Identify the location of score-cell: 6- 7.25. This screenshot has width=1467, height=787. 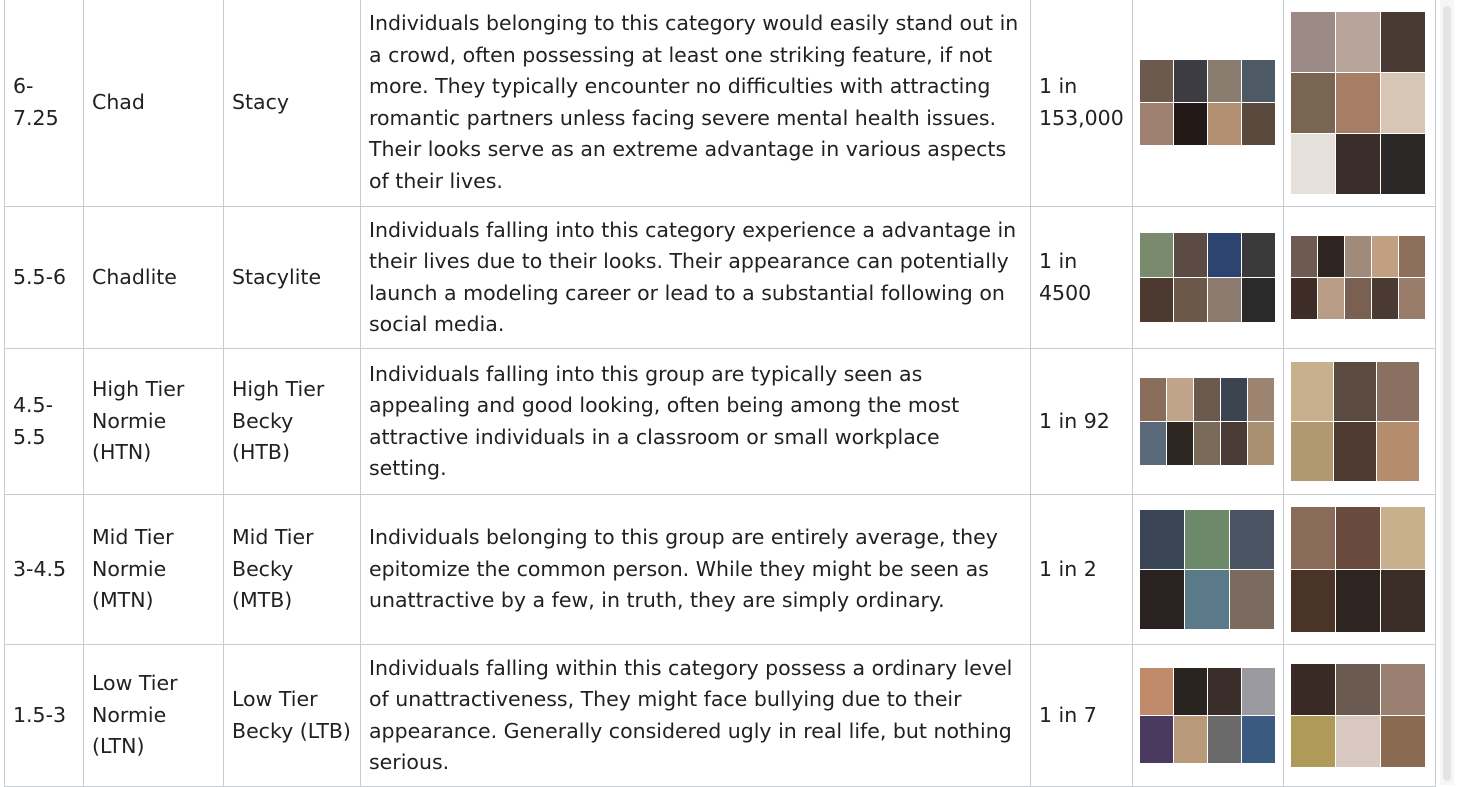
(44, 103).